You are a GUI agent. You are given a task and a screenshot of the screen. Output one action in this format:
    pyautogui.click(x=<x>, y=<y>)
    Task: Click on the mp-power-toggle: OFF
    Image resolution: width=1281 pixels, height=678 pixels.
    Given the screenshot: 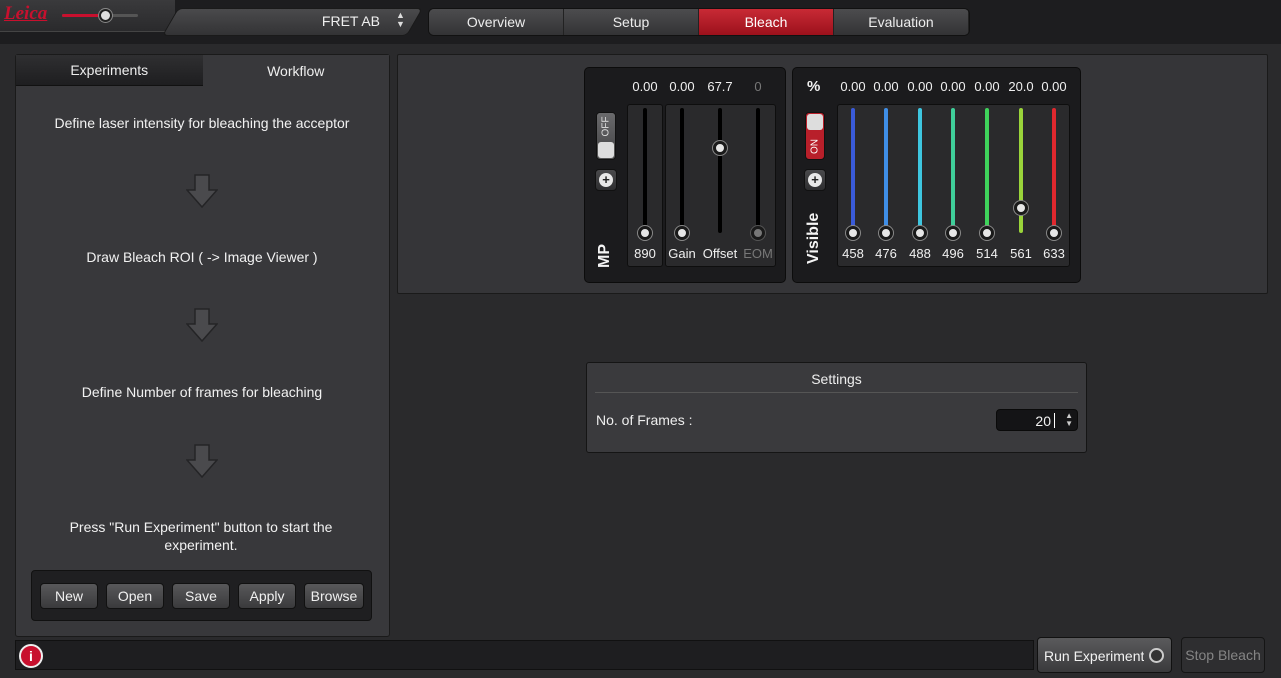 What is the action you would take?
    pyautogui.click(x=606, y=136)
    